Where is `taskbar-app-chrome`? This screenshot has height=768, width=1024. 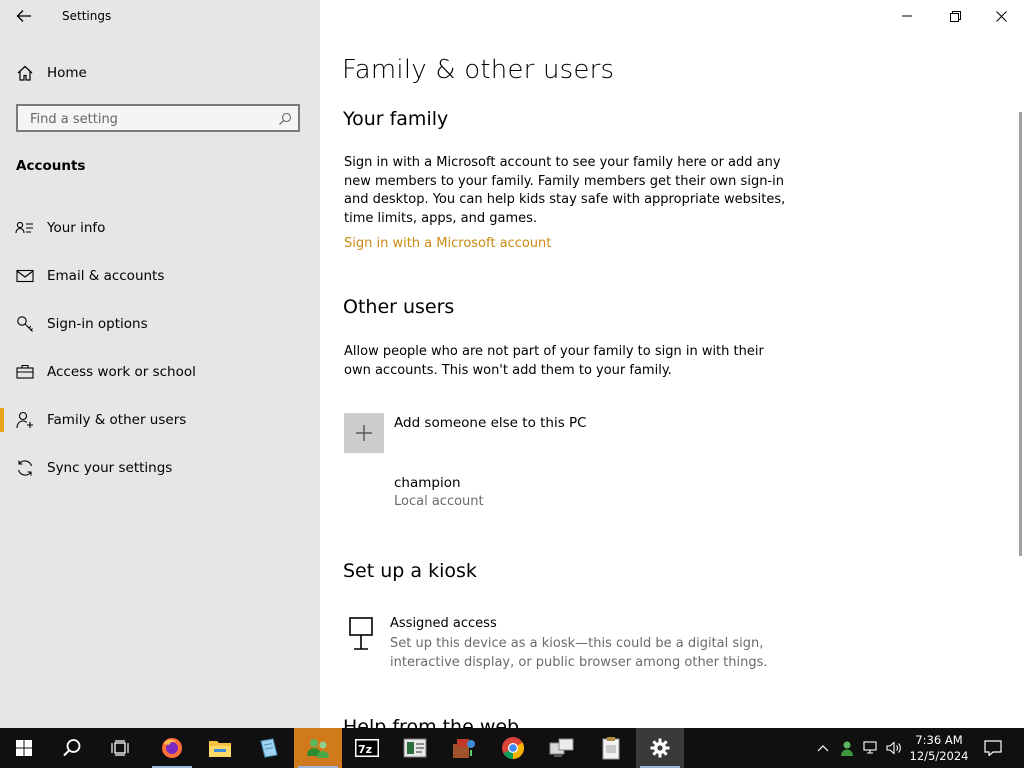
taskbar-app-chrome is located at coordinates (513, 748).